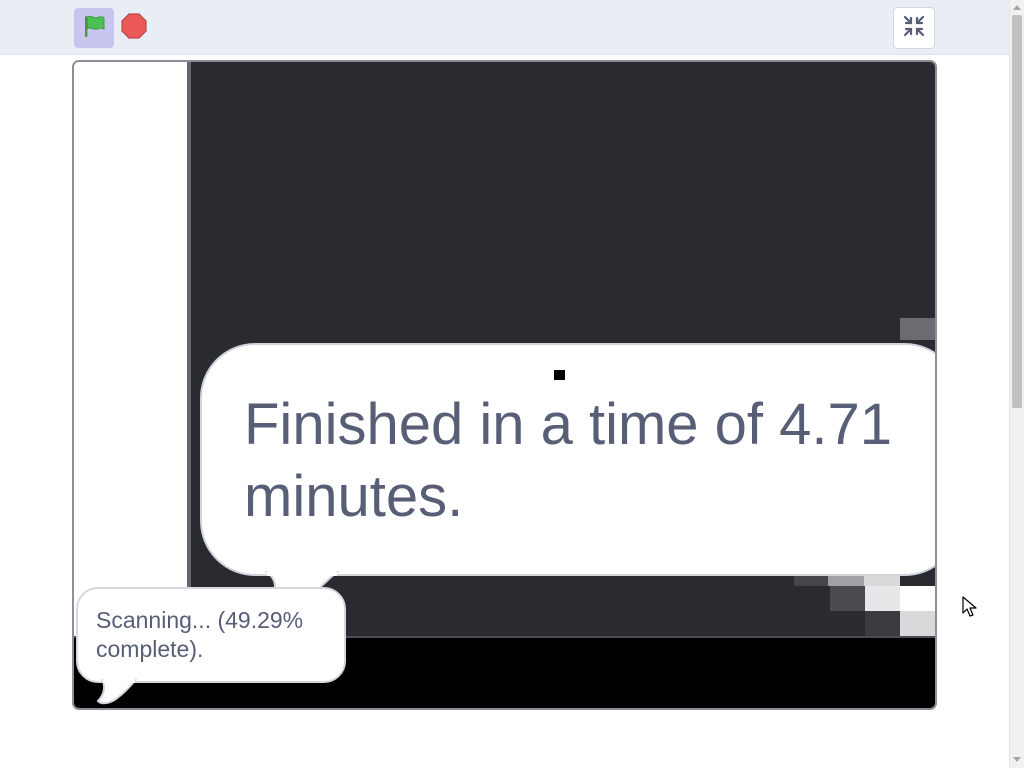 This screenshot has width=1024, height=768. What do you see at coordinates (559, 375) in the screenshot?
I see `small-black-sprite` at bounding box center [559, 375].